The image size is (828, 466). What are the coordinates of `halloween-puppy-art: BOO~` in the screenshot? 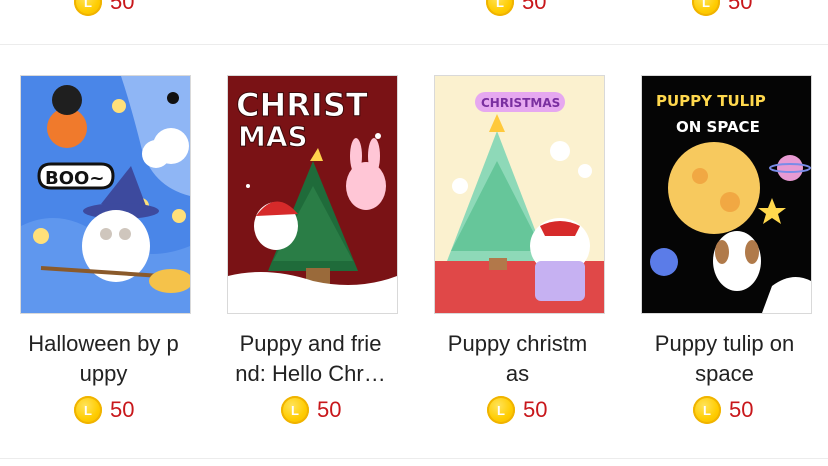 It's located at (105, 194).